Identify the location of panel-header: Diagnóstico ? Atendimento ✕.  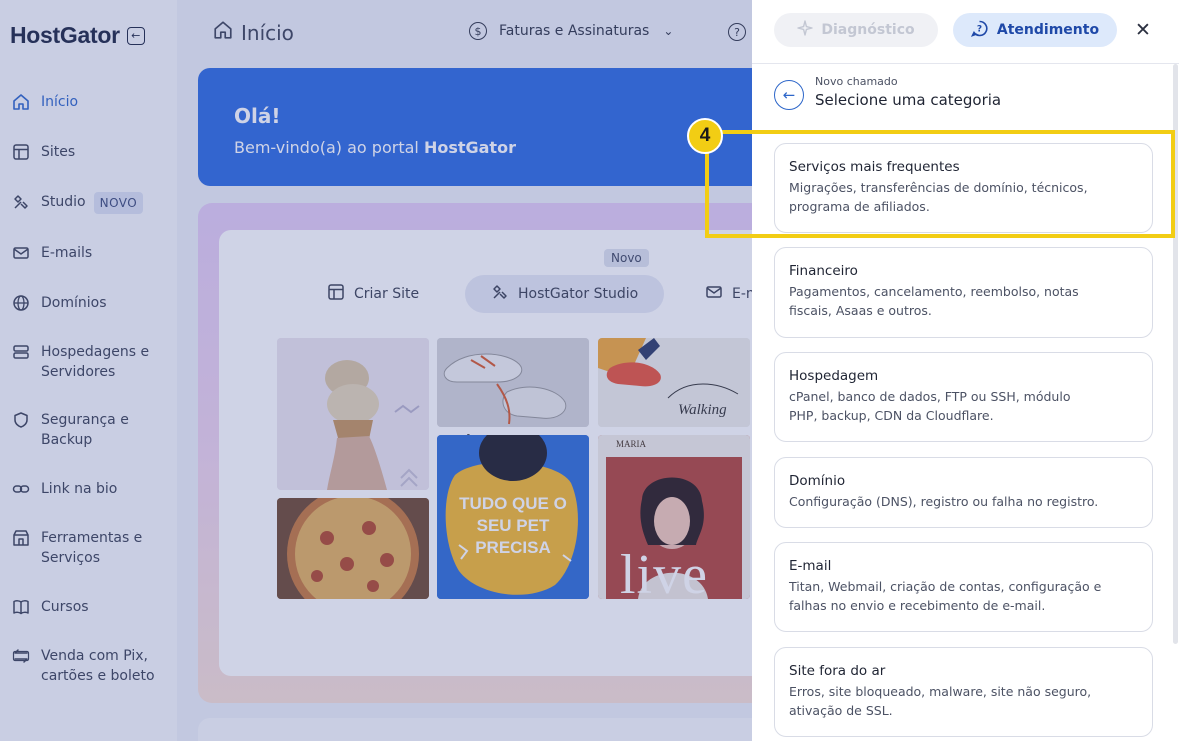
(965, 32).